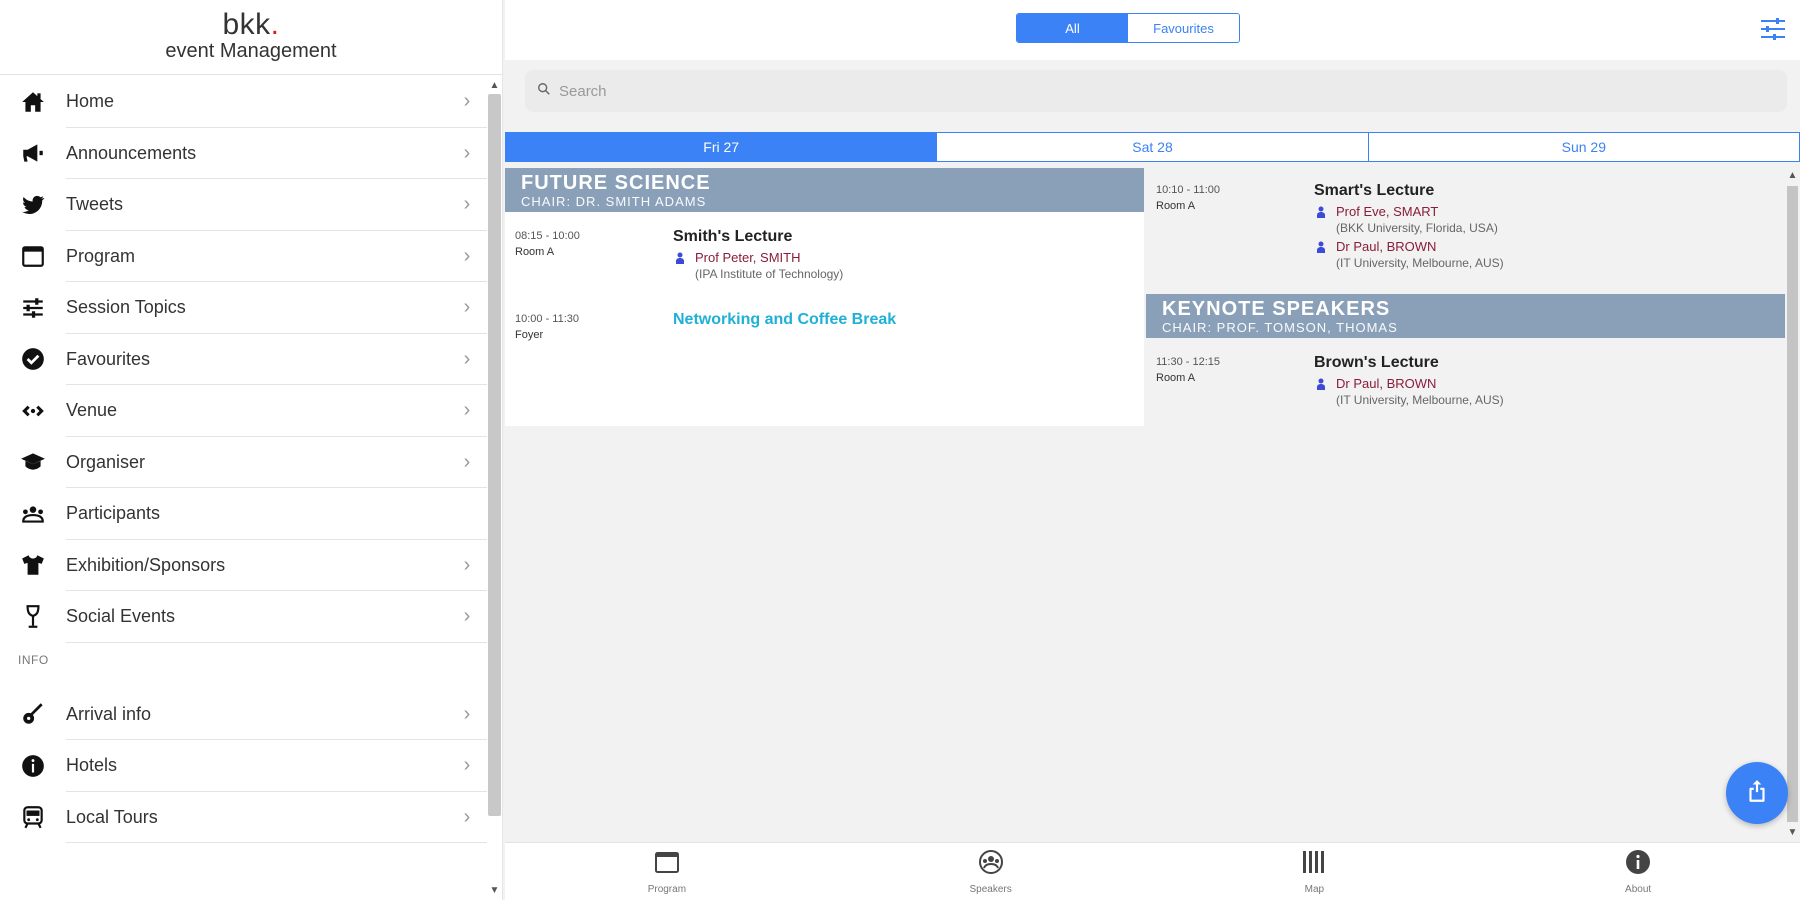  Describe the element at coordinates (243, 205) in the screenshot. I see `sidebar-item-tweets: Tweets ›` at that location.